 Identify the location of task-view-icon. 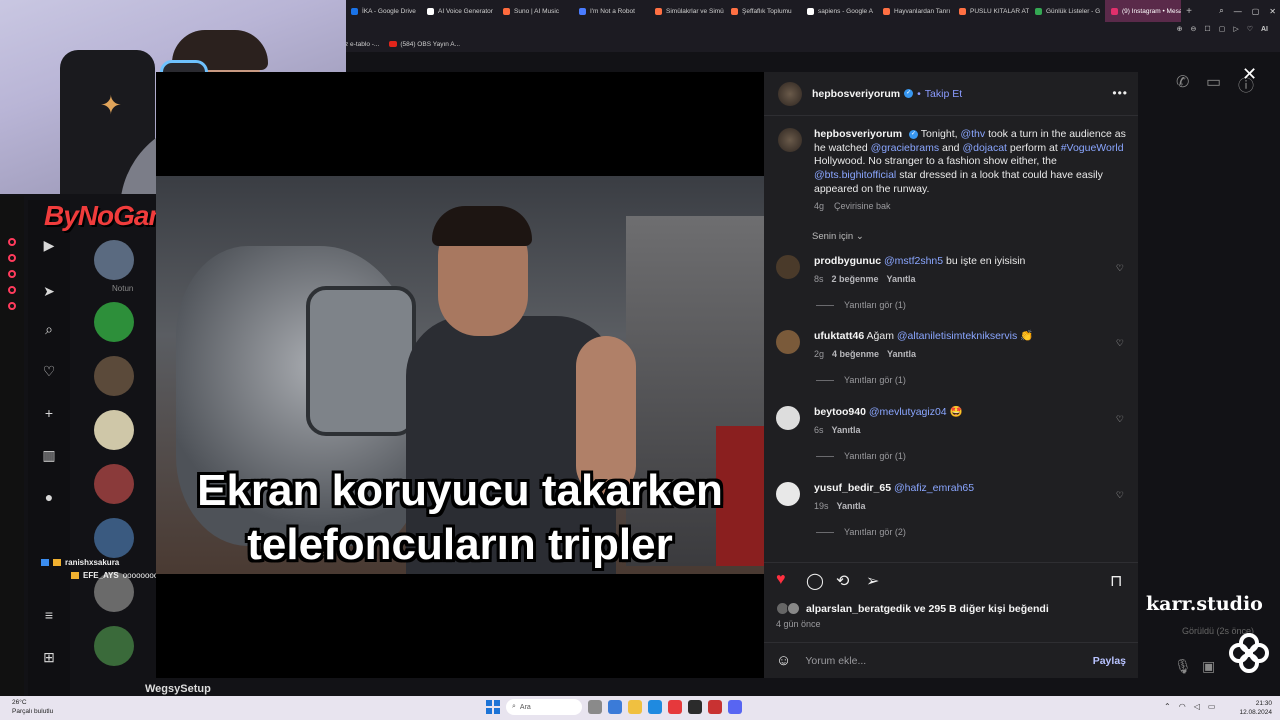
(595, 707).